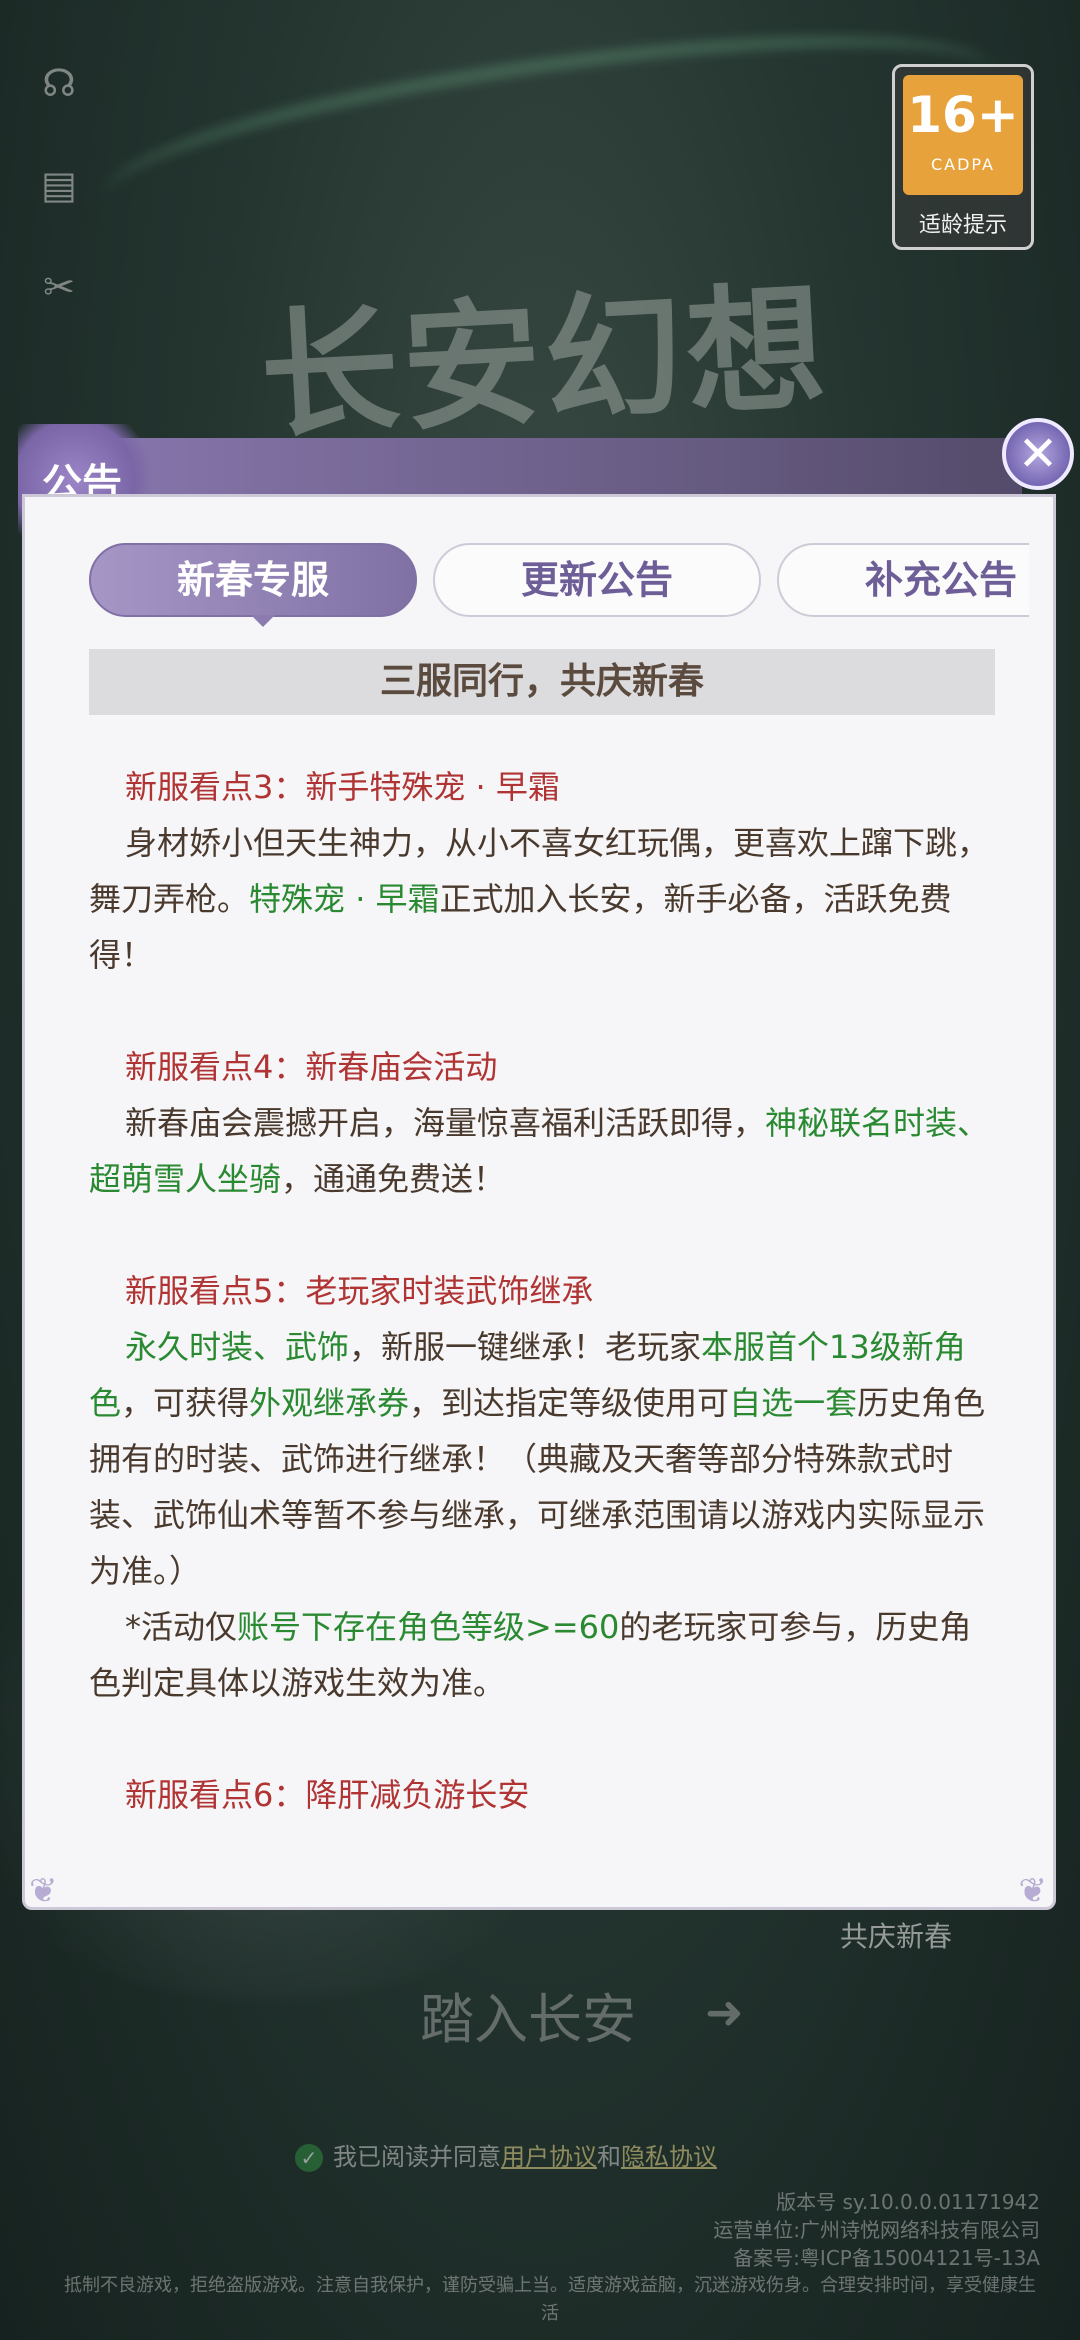 Image resolution: width=1080 pixels, height=2340 pixels. Describe the element at coordinates (445, 1123) in the screenshot. I see `text-run: 新春庙会震撼开启，海量惊喜福利活跃即得，` at that location.